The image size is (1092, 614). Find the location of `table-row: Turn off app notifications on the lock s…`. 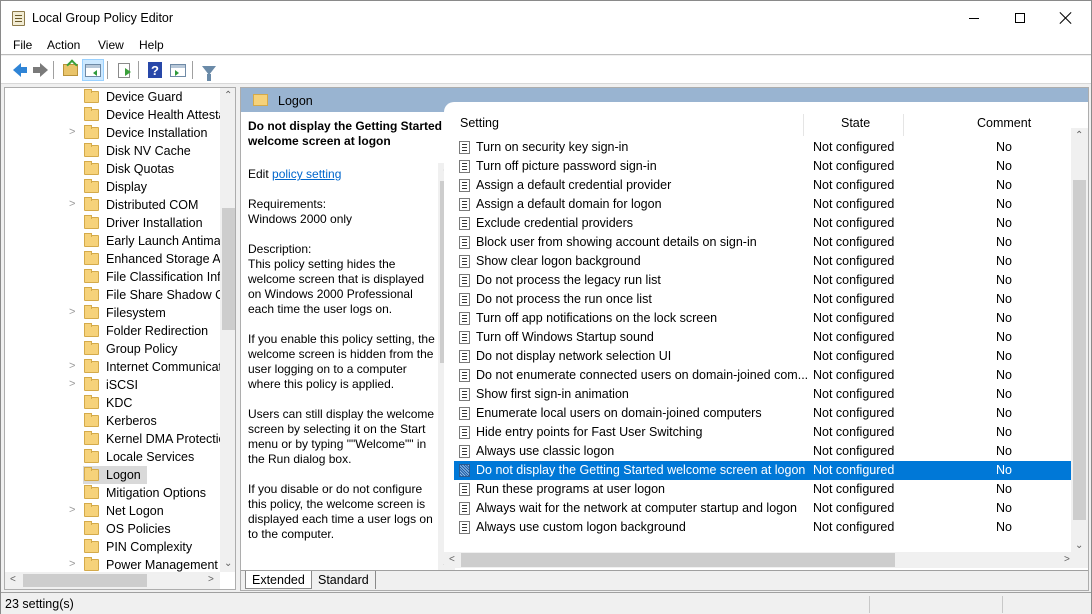

table-row: Turn off app notifications on the lock s… is located at coordinates (766, 318).